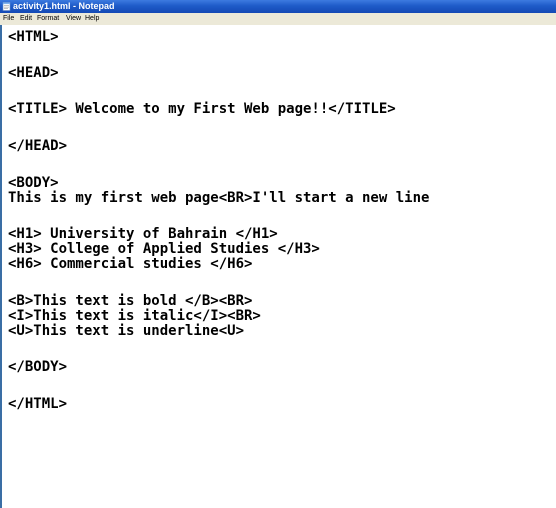 Image resolution: width=556 pixels, height=508 pixels. What do you see at coordinates (92, 19) in the screenshot?
I see `menu-help: Help` at bounding box center [92, 19].